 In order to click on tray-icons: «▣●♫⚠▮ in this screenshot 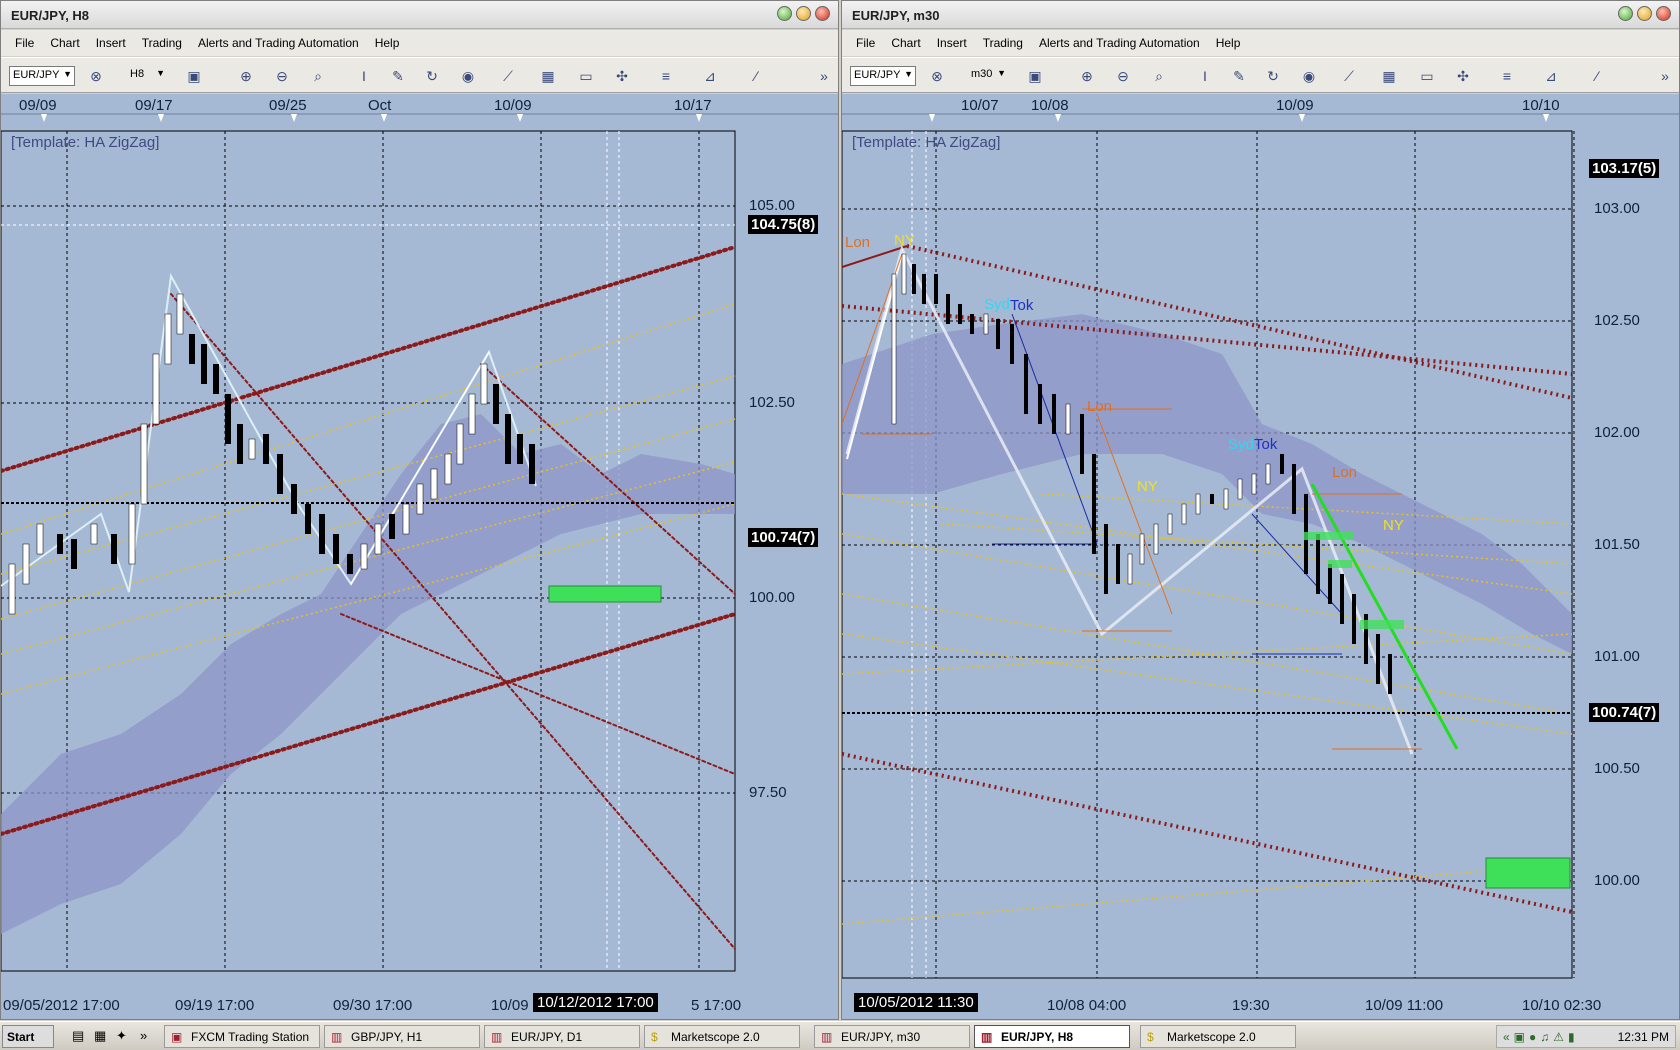, I will do `click(1541, 1037)`.